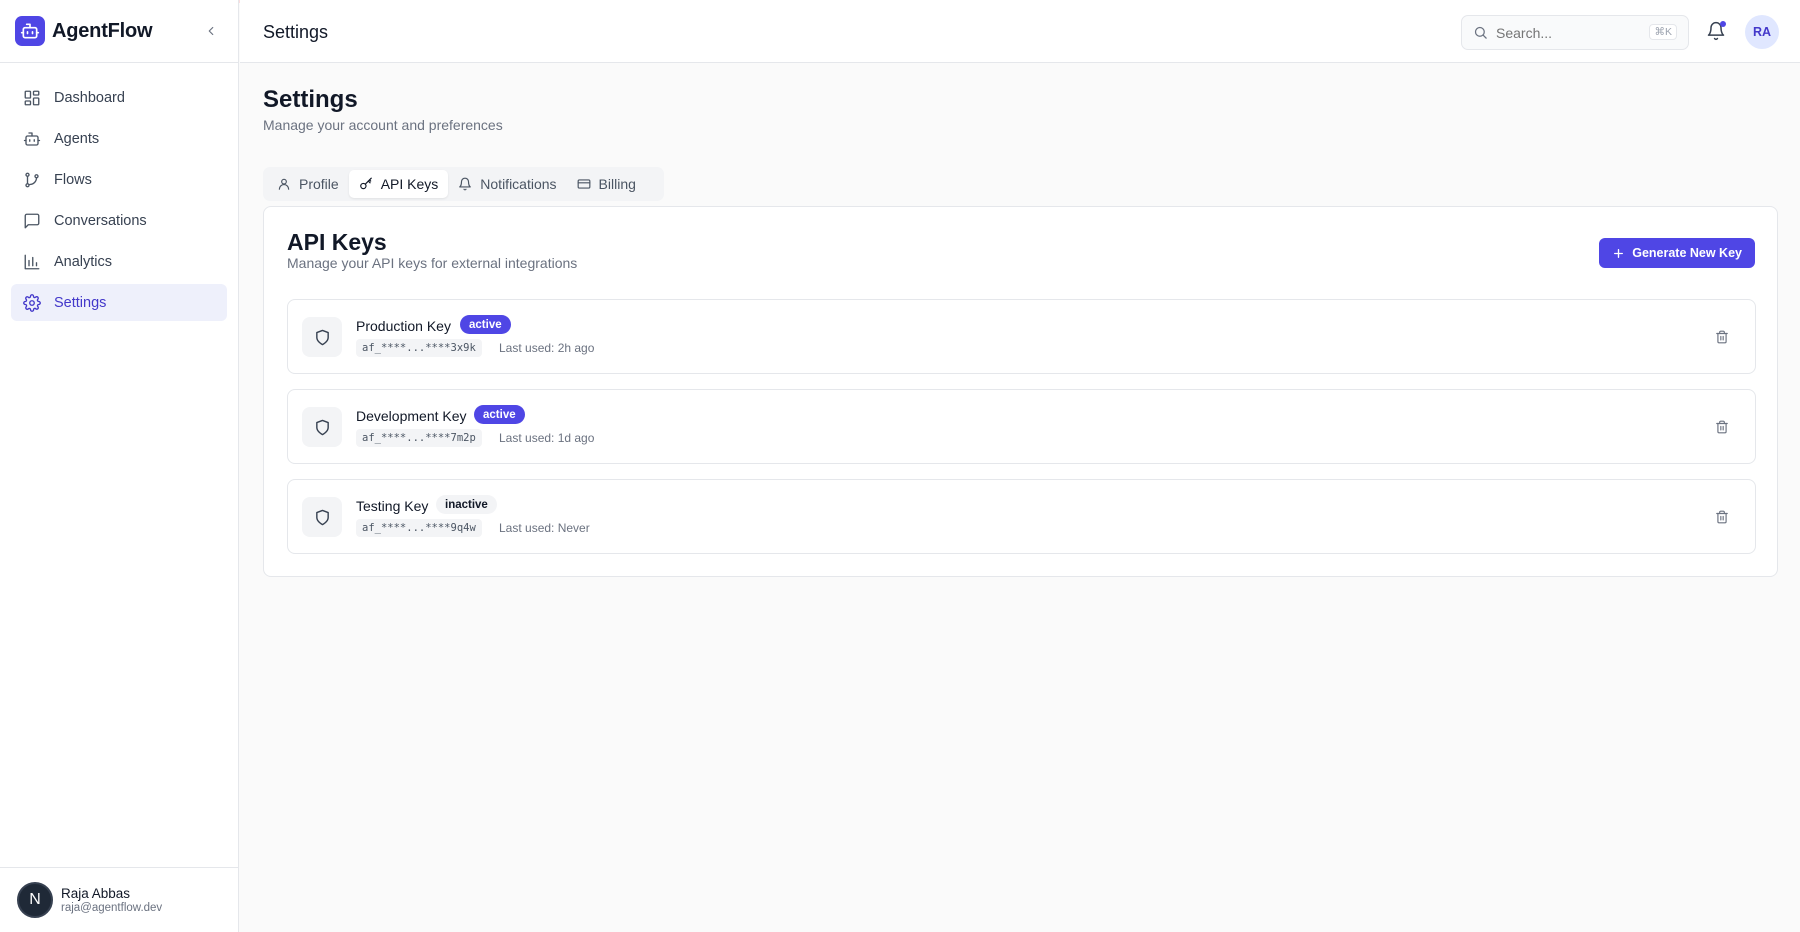 The height and width of the screenshot is (932, 1800). I want to click on sidebar-item-label: Dashboard, so click(89, 97).